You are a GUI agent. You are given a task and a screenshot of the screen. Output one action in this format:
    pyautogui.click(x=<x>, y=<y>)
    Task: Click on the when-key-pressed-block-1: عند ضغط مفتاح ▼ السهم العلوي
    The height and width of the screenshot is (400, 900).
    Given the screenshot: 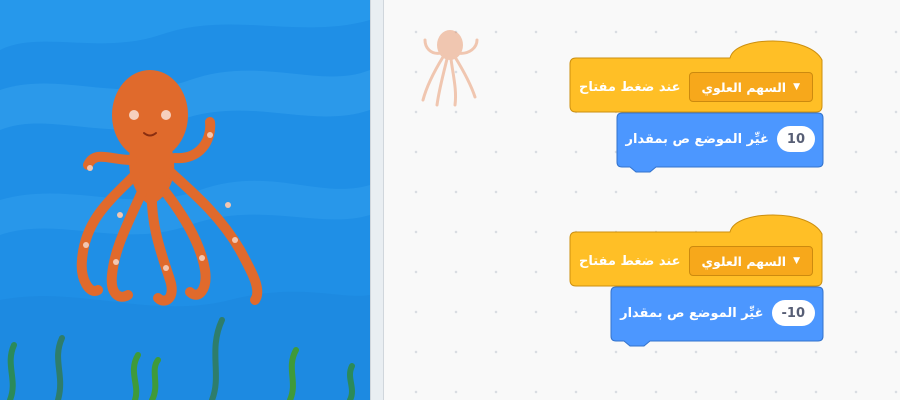 What is the action you would take?
    pyautogui.click(x=696, y=77)
    